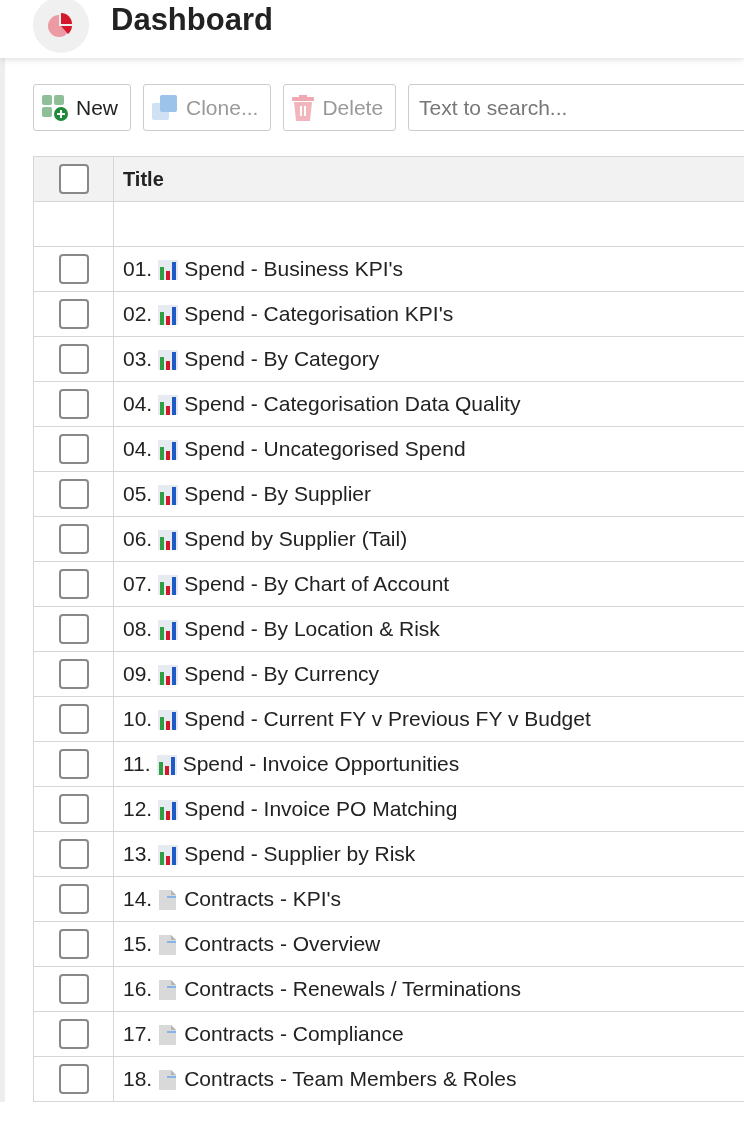 This screenshot has height=1122, width=744. I want to click on trash-icon, so click(303, 107).